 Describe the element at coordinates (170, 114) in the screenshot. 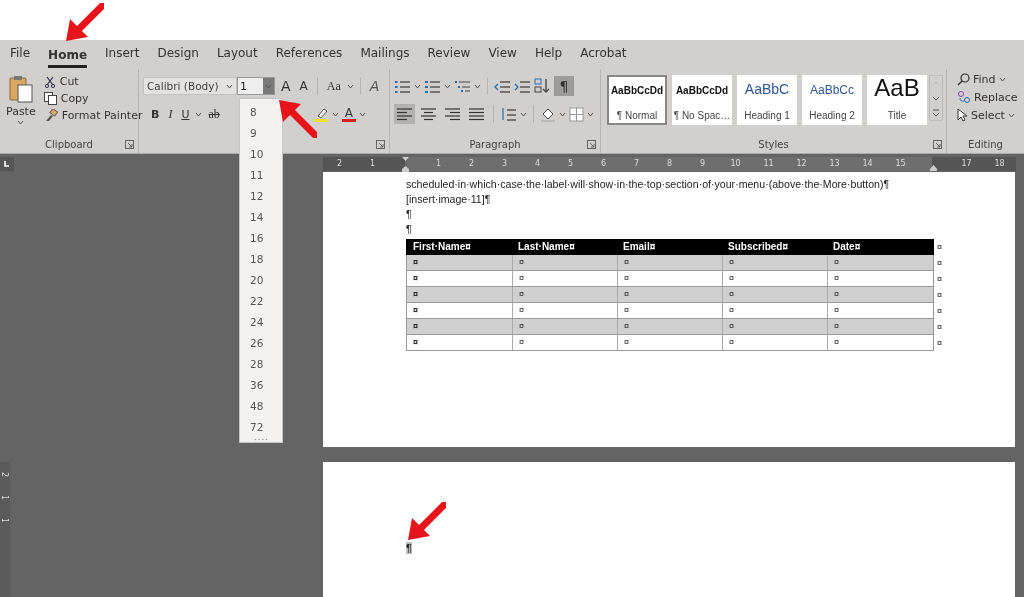

I see `italic-button: I` at that location.